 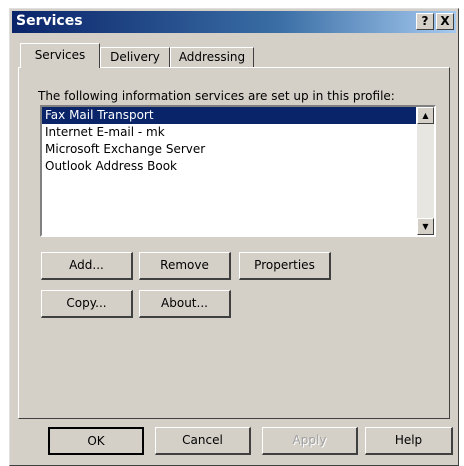 What do you see at coordinates (229, 115) in the screenshot?
I see `list-item: Fax Mail Transport` at bounding box center [229, 115].